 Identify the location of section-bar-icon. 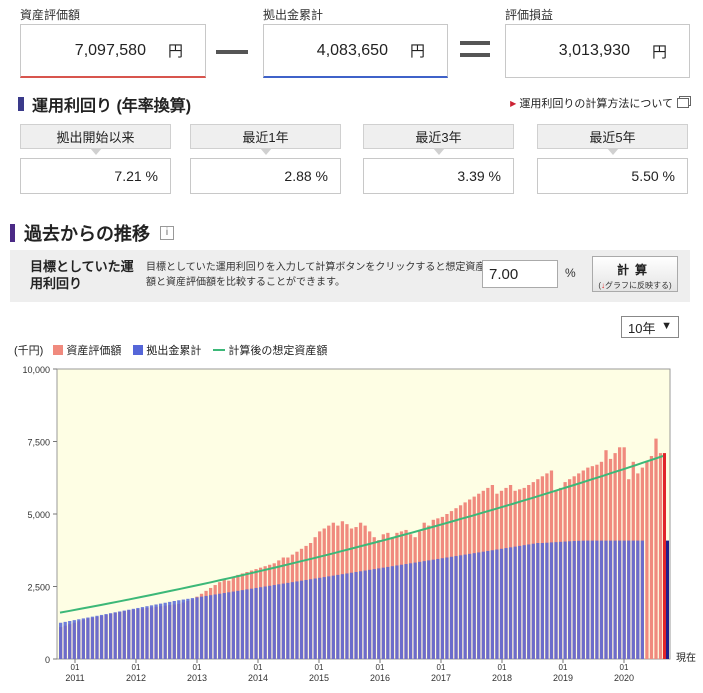
(12, 233).